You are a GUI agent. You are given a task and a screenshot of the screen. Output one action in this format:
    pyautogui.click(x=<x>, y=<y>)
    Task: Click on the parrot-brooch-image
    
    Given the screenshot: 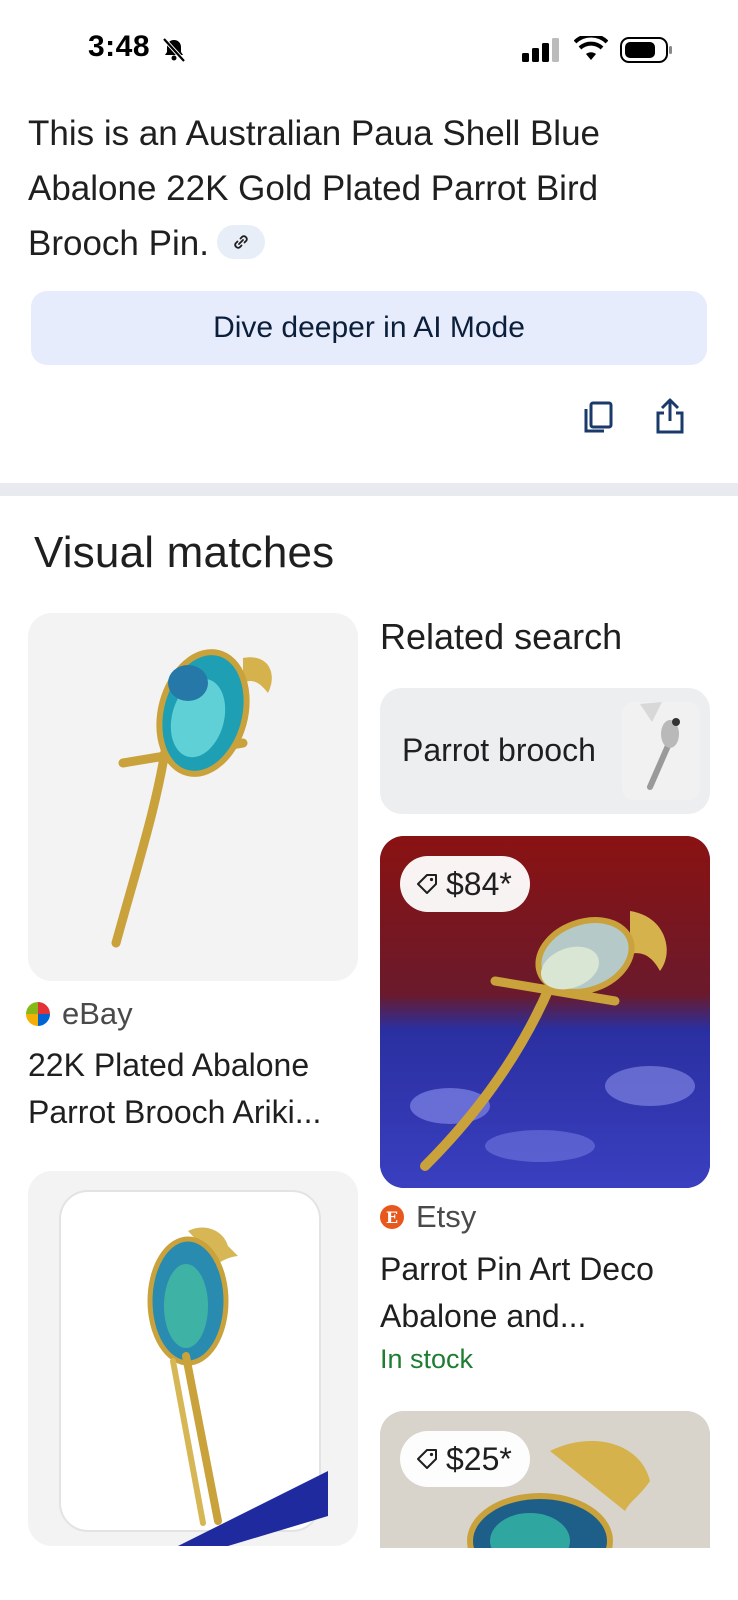 What is the action you would take?
    pyautogui.click(x=193, y=797)
    